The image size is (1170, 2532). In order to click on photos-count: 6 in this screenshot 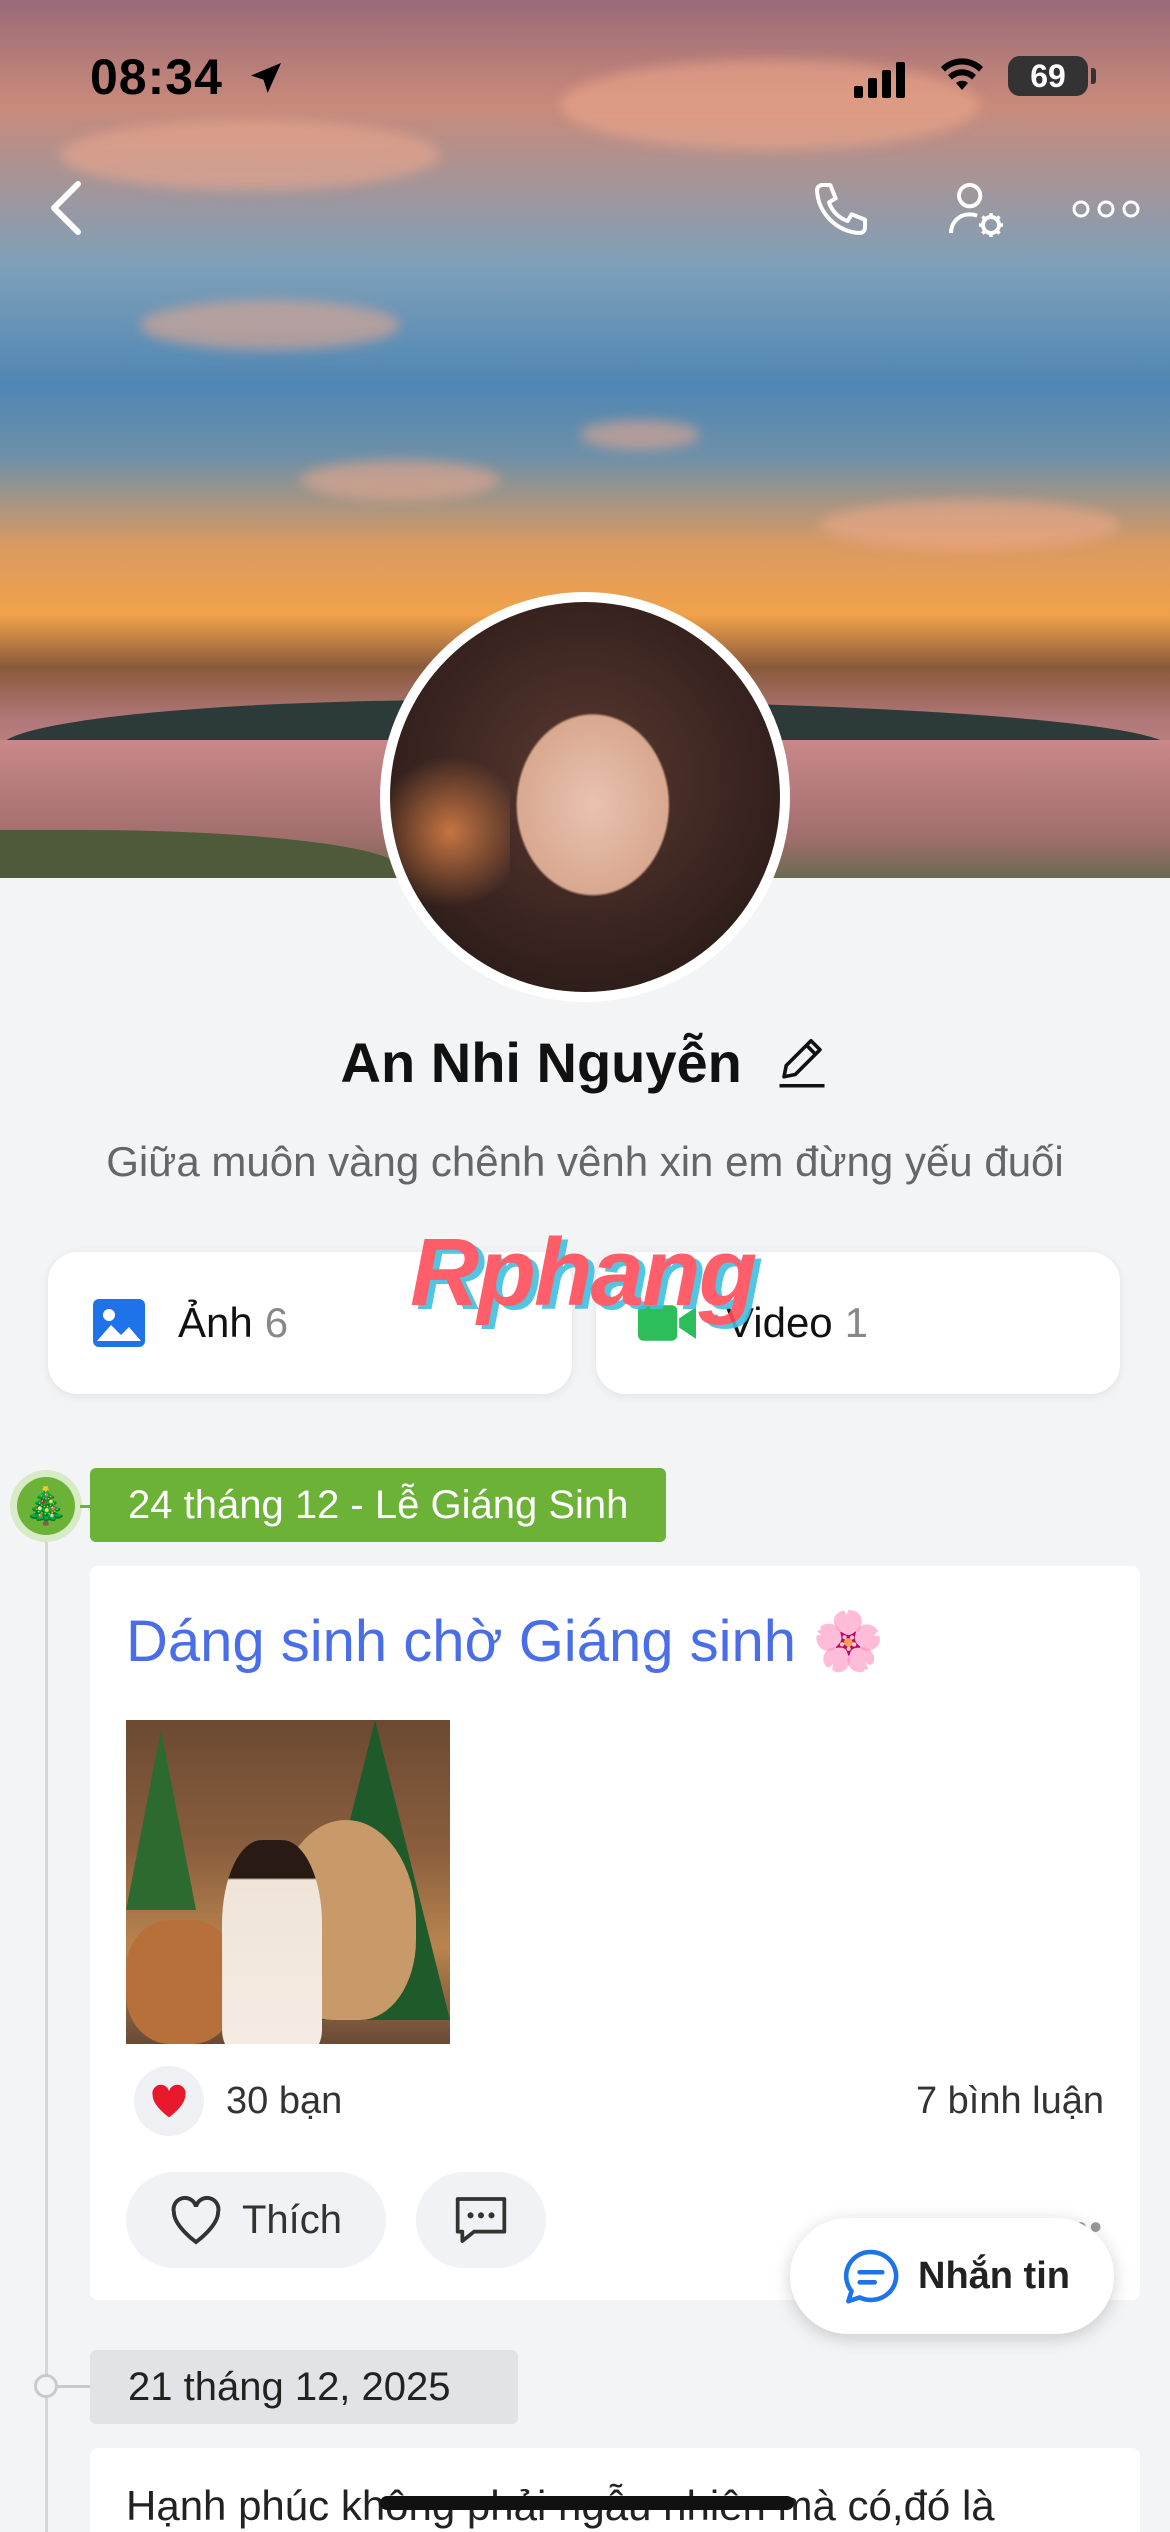, I will do `click(276, 1322)`.